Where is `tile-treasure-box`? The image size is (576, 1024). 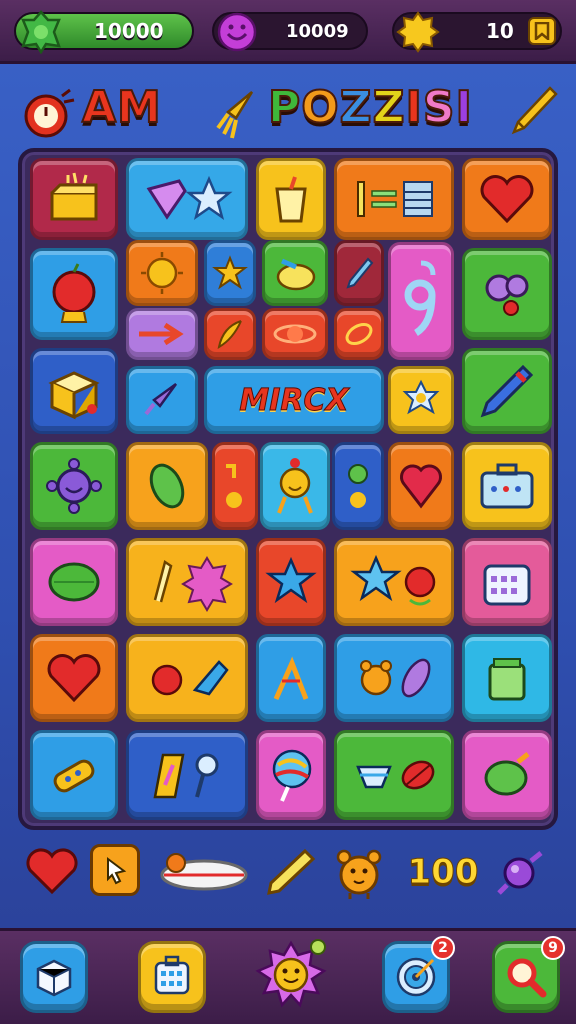
tile-treasure-box is located at coordinates (74, 199).